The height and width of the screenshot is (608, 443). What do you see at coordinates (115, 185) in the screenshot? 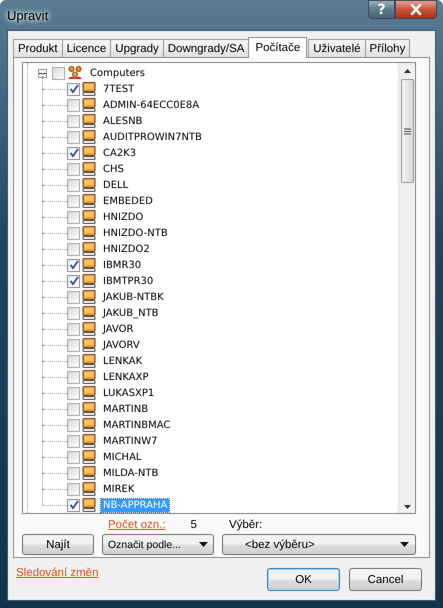
I see `tree-item: DELL` at bounding box center [115, 185].